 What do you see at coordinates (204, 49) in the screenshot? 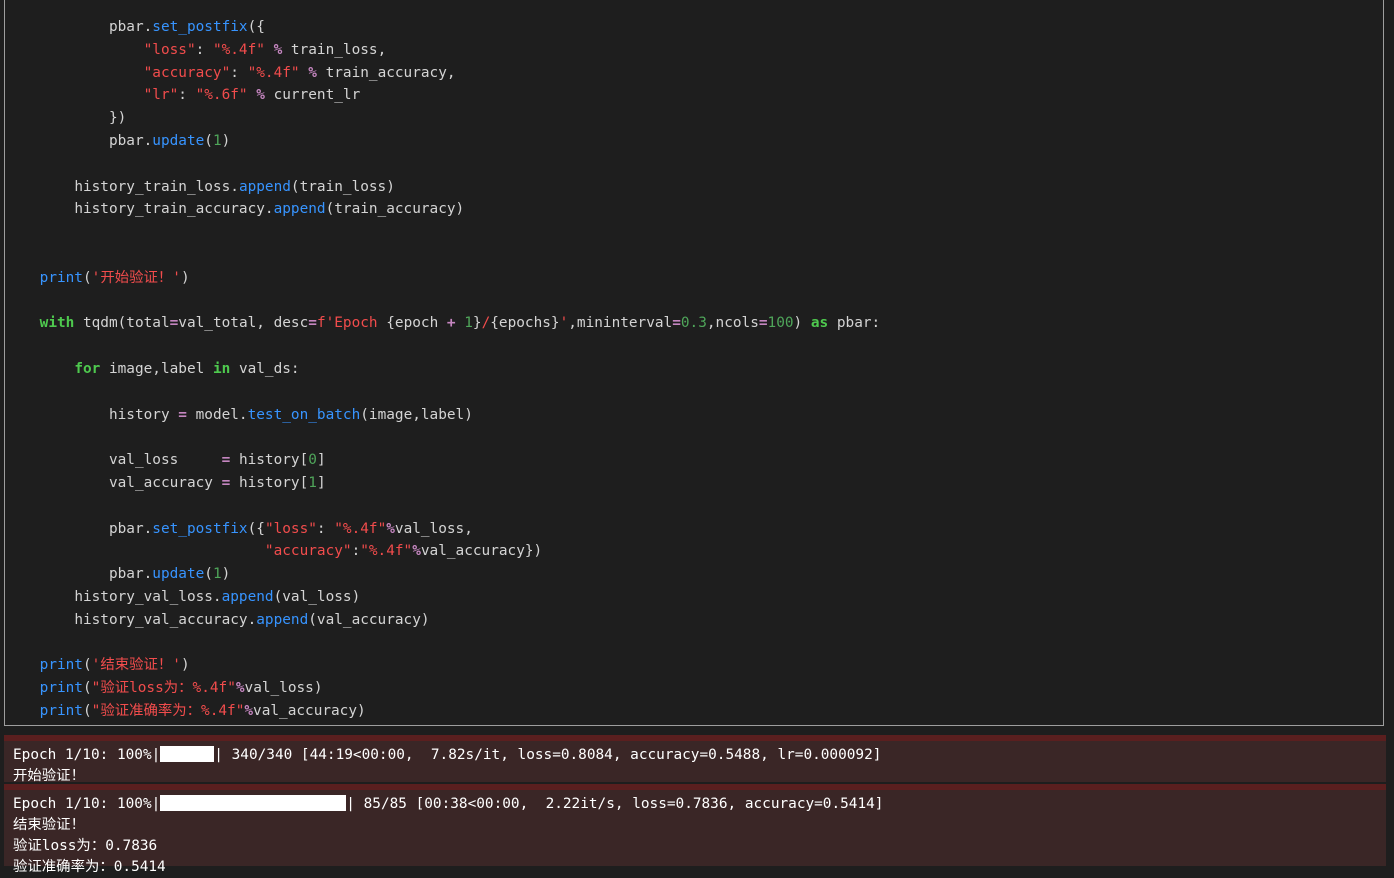
I see `code-token: :` at bounding box center [204, 49].